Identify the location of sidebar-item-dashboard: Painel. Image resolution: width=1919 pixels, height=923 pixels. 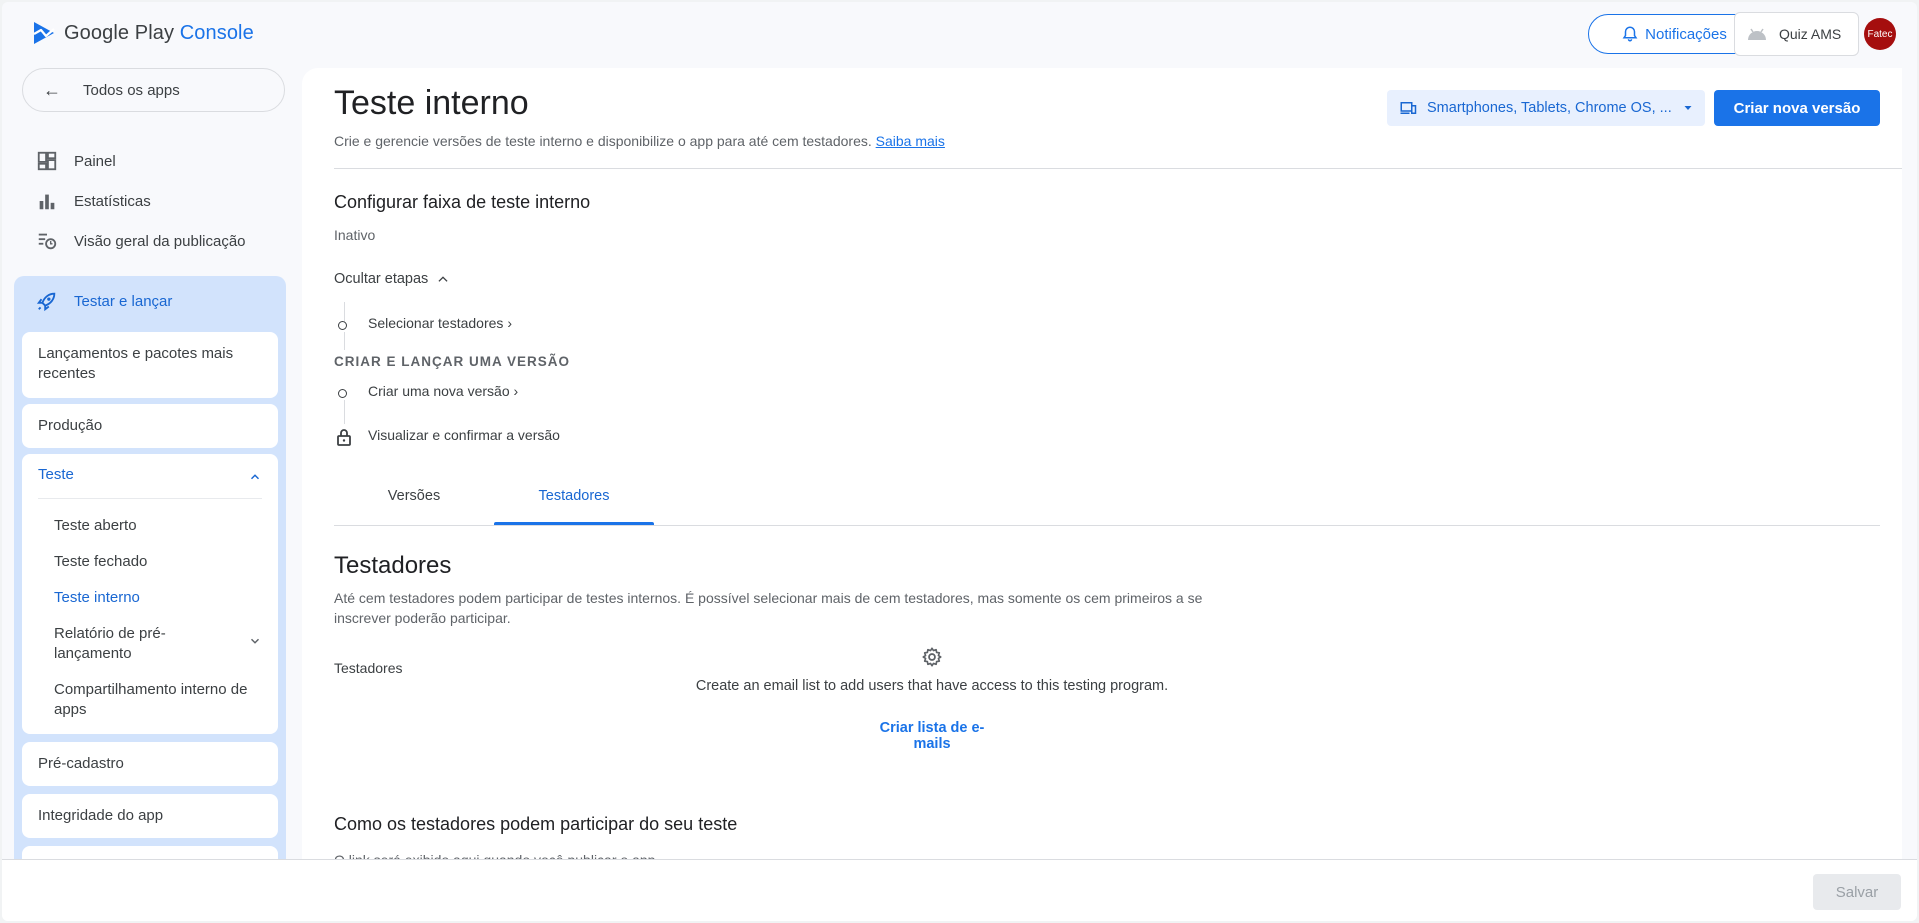
(76, 161).